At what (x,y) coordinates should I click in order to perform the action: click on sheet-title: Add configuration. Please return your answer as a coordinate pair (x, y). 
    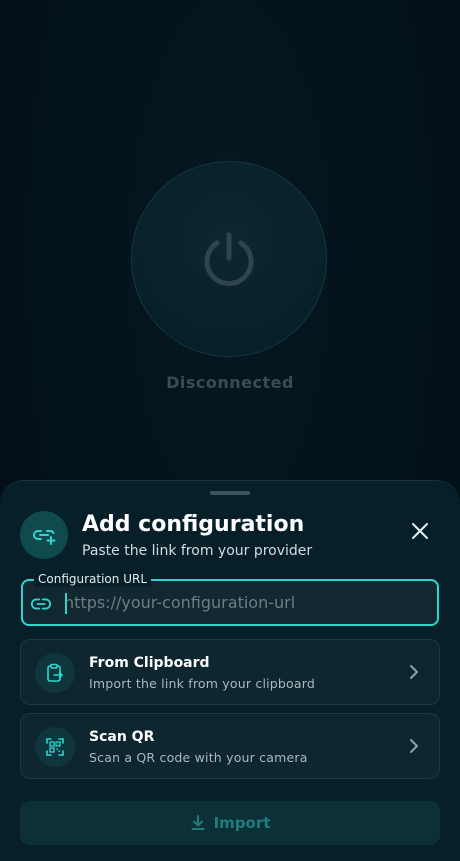
    Looking at the image, I should click on (193, 524).